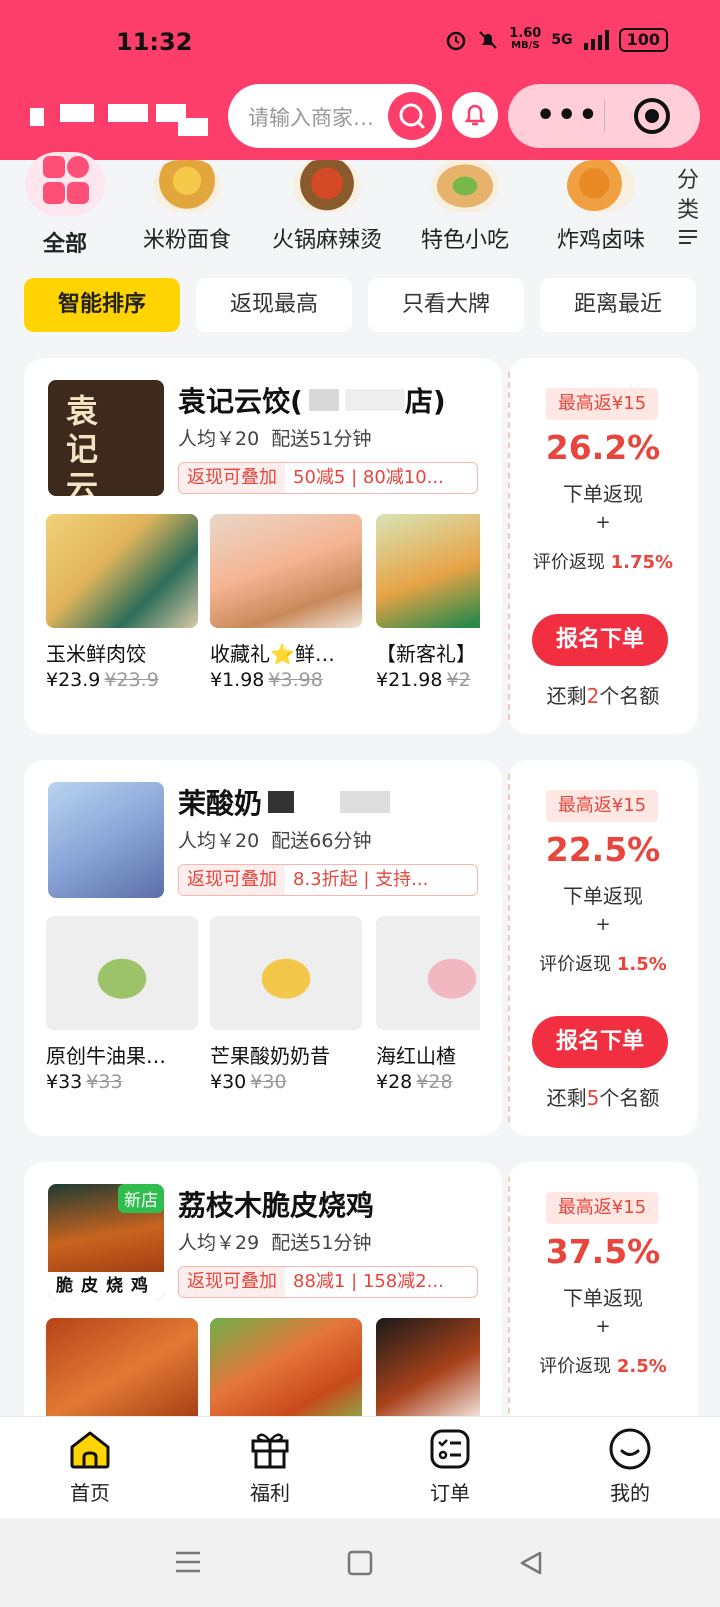 This screenshot has width=720, height=1607. I want to click on store-meta: 人均￥20 配送66分钟, so click(275, 841).